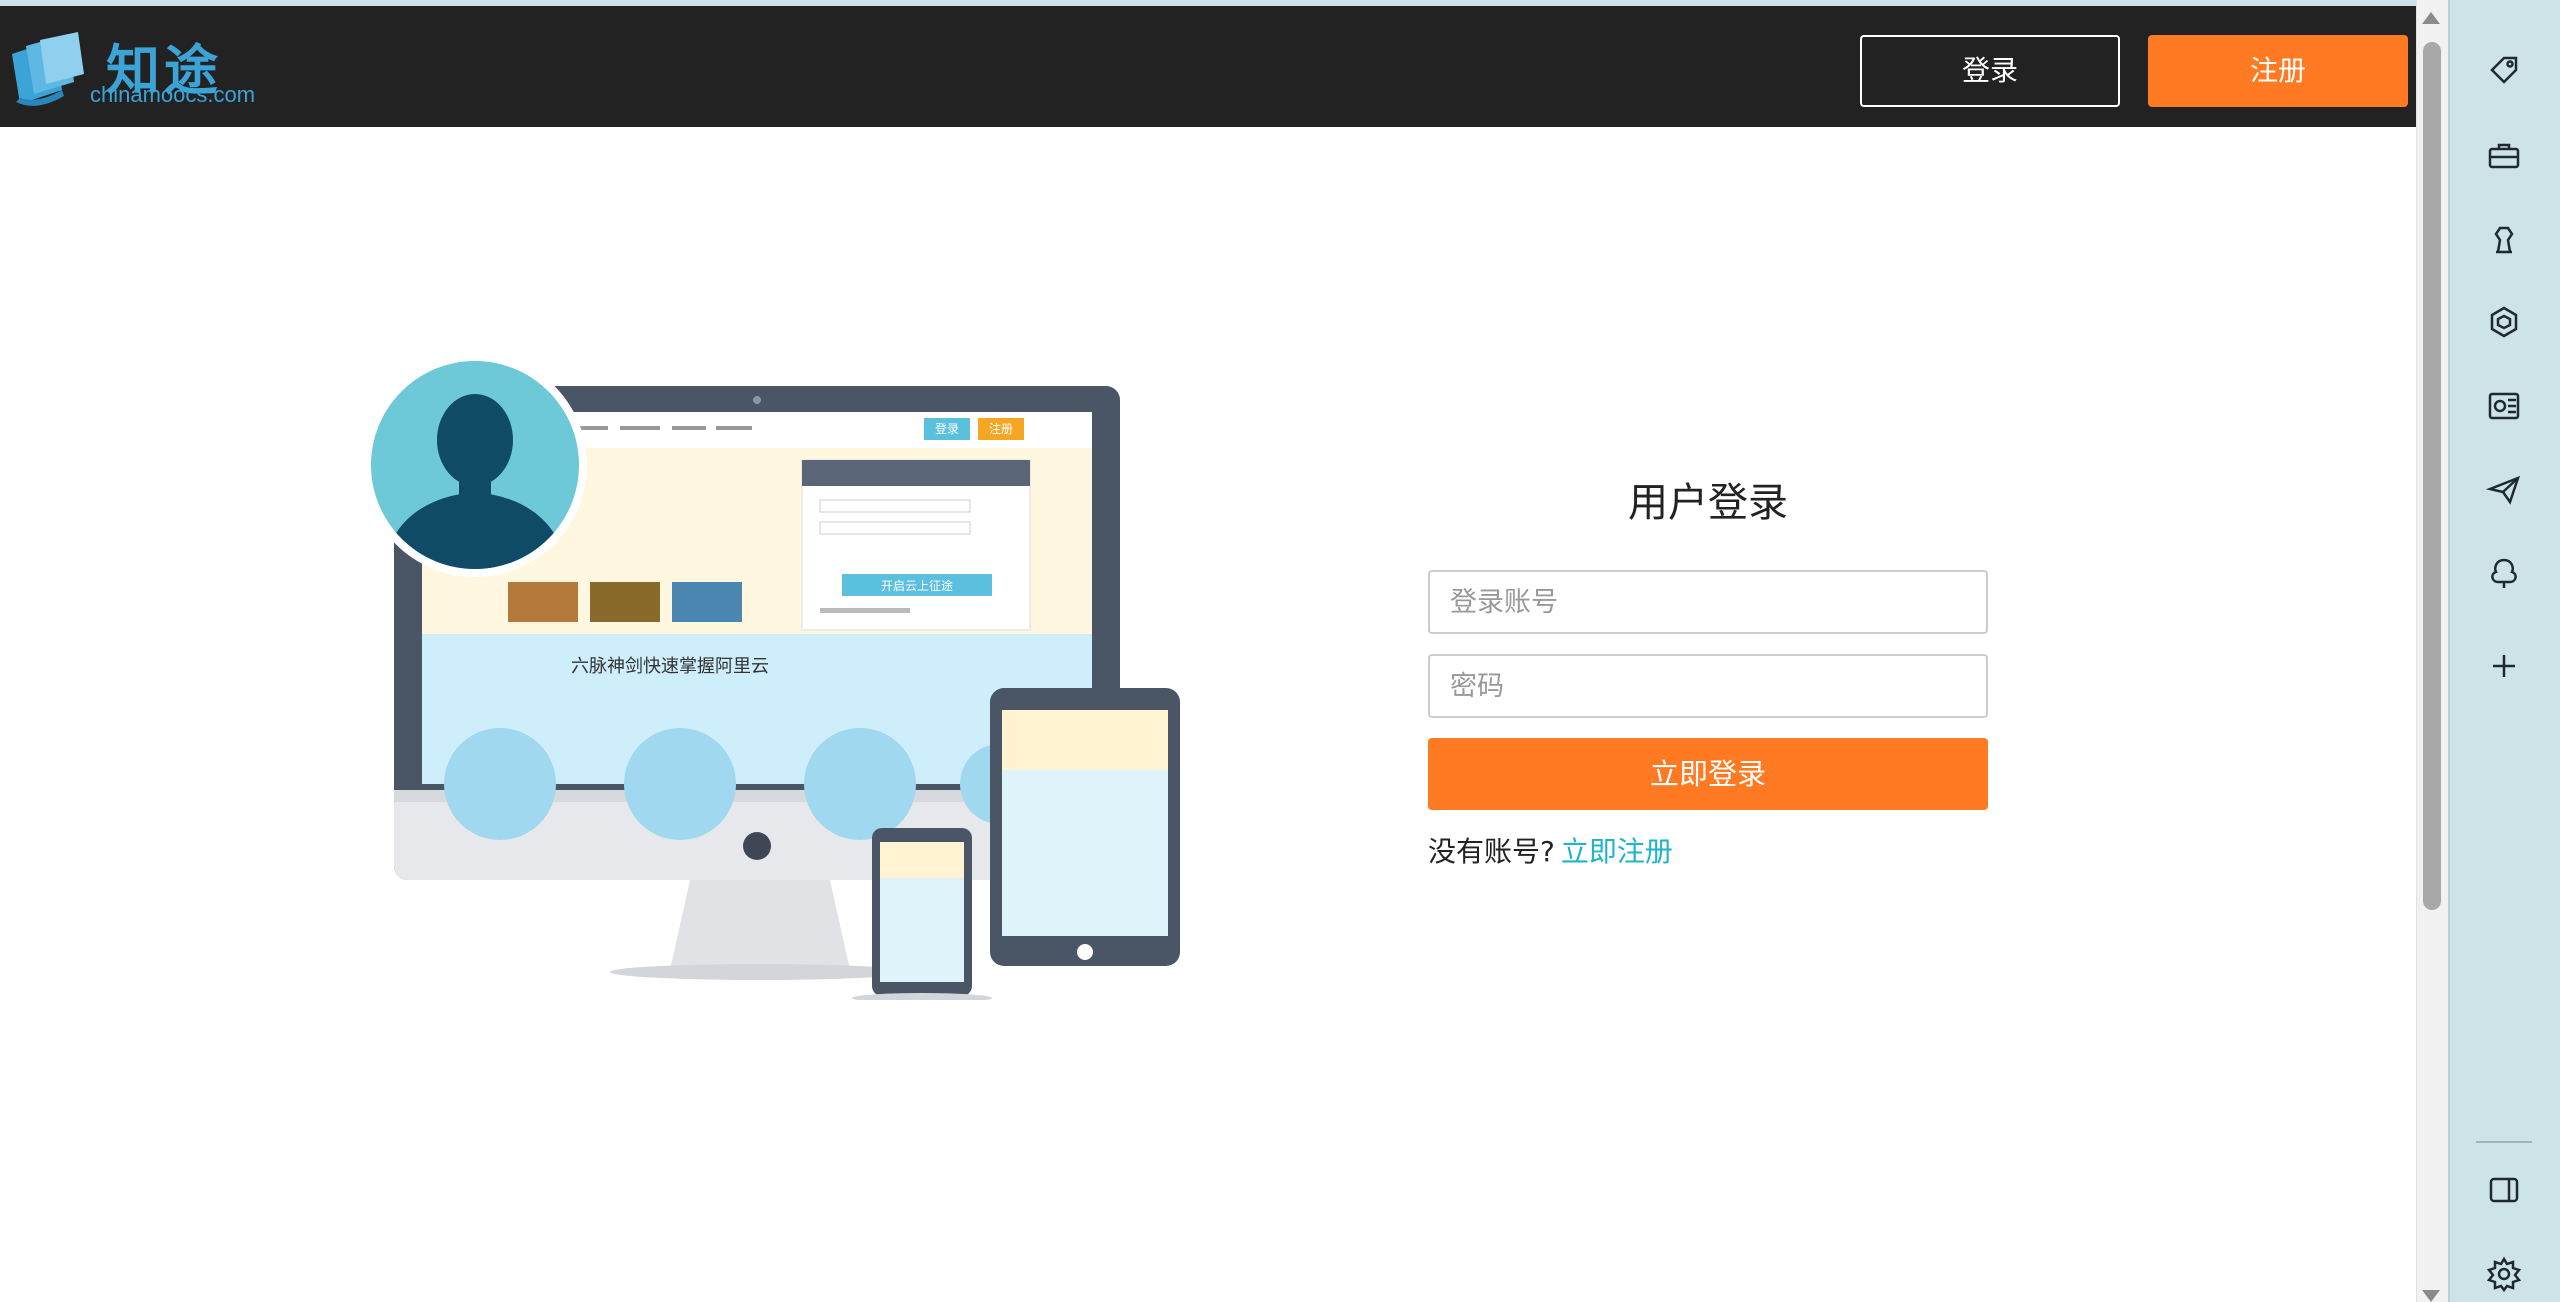 The width and height of the screenshot is (2560, 1302). What do you see at coordinates (1617, 851) in the screenshot?
I see `register-link: 立即注册` at bounding box center [1617, 851].